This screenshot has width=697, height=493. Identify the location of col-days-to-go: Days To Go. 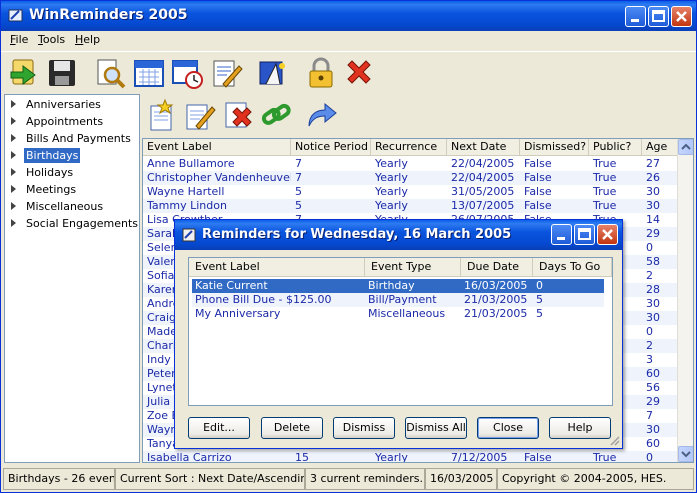
(572, 267).